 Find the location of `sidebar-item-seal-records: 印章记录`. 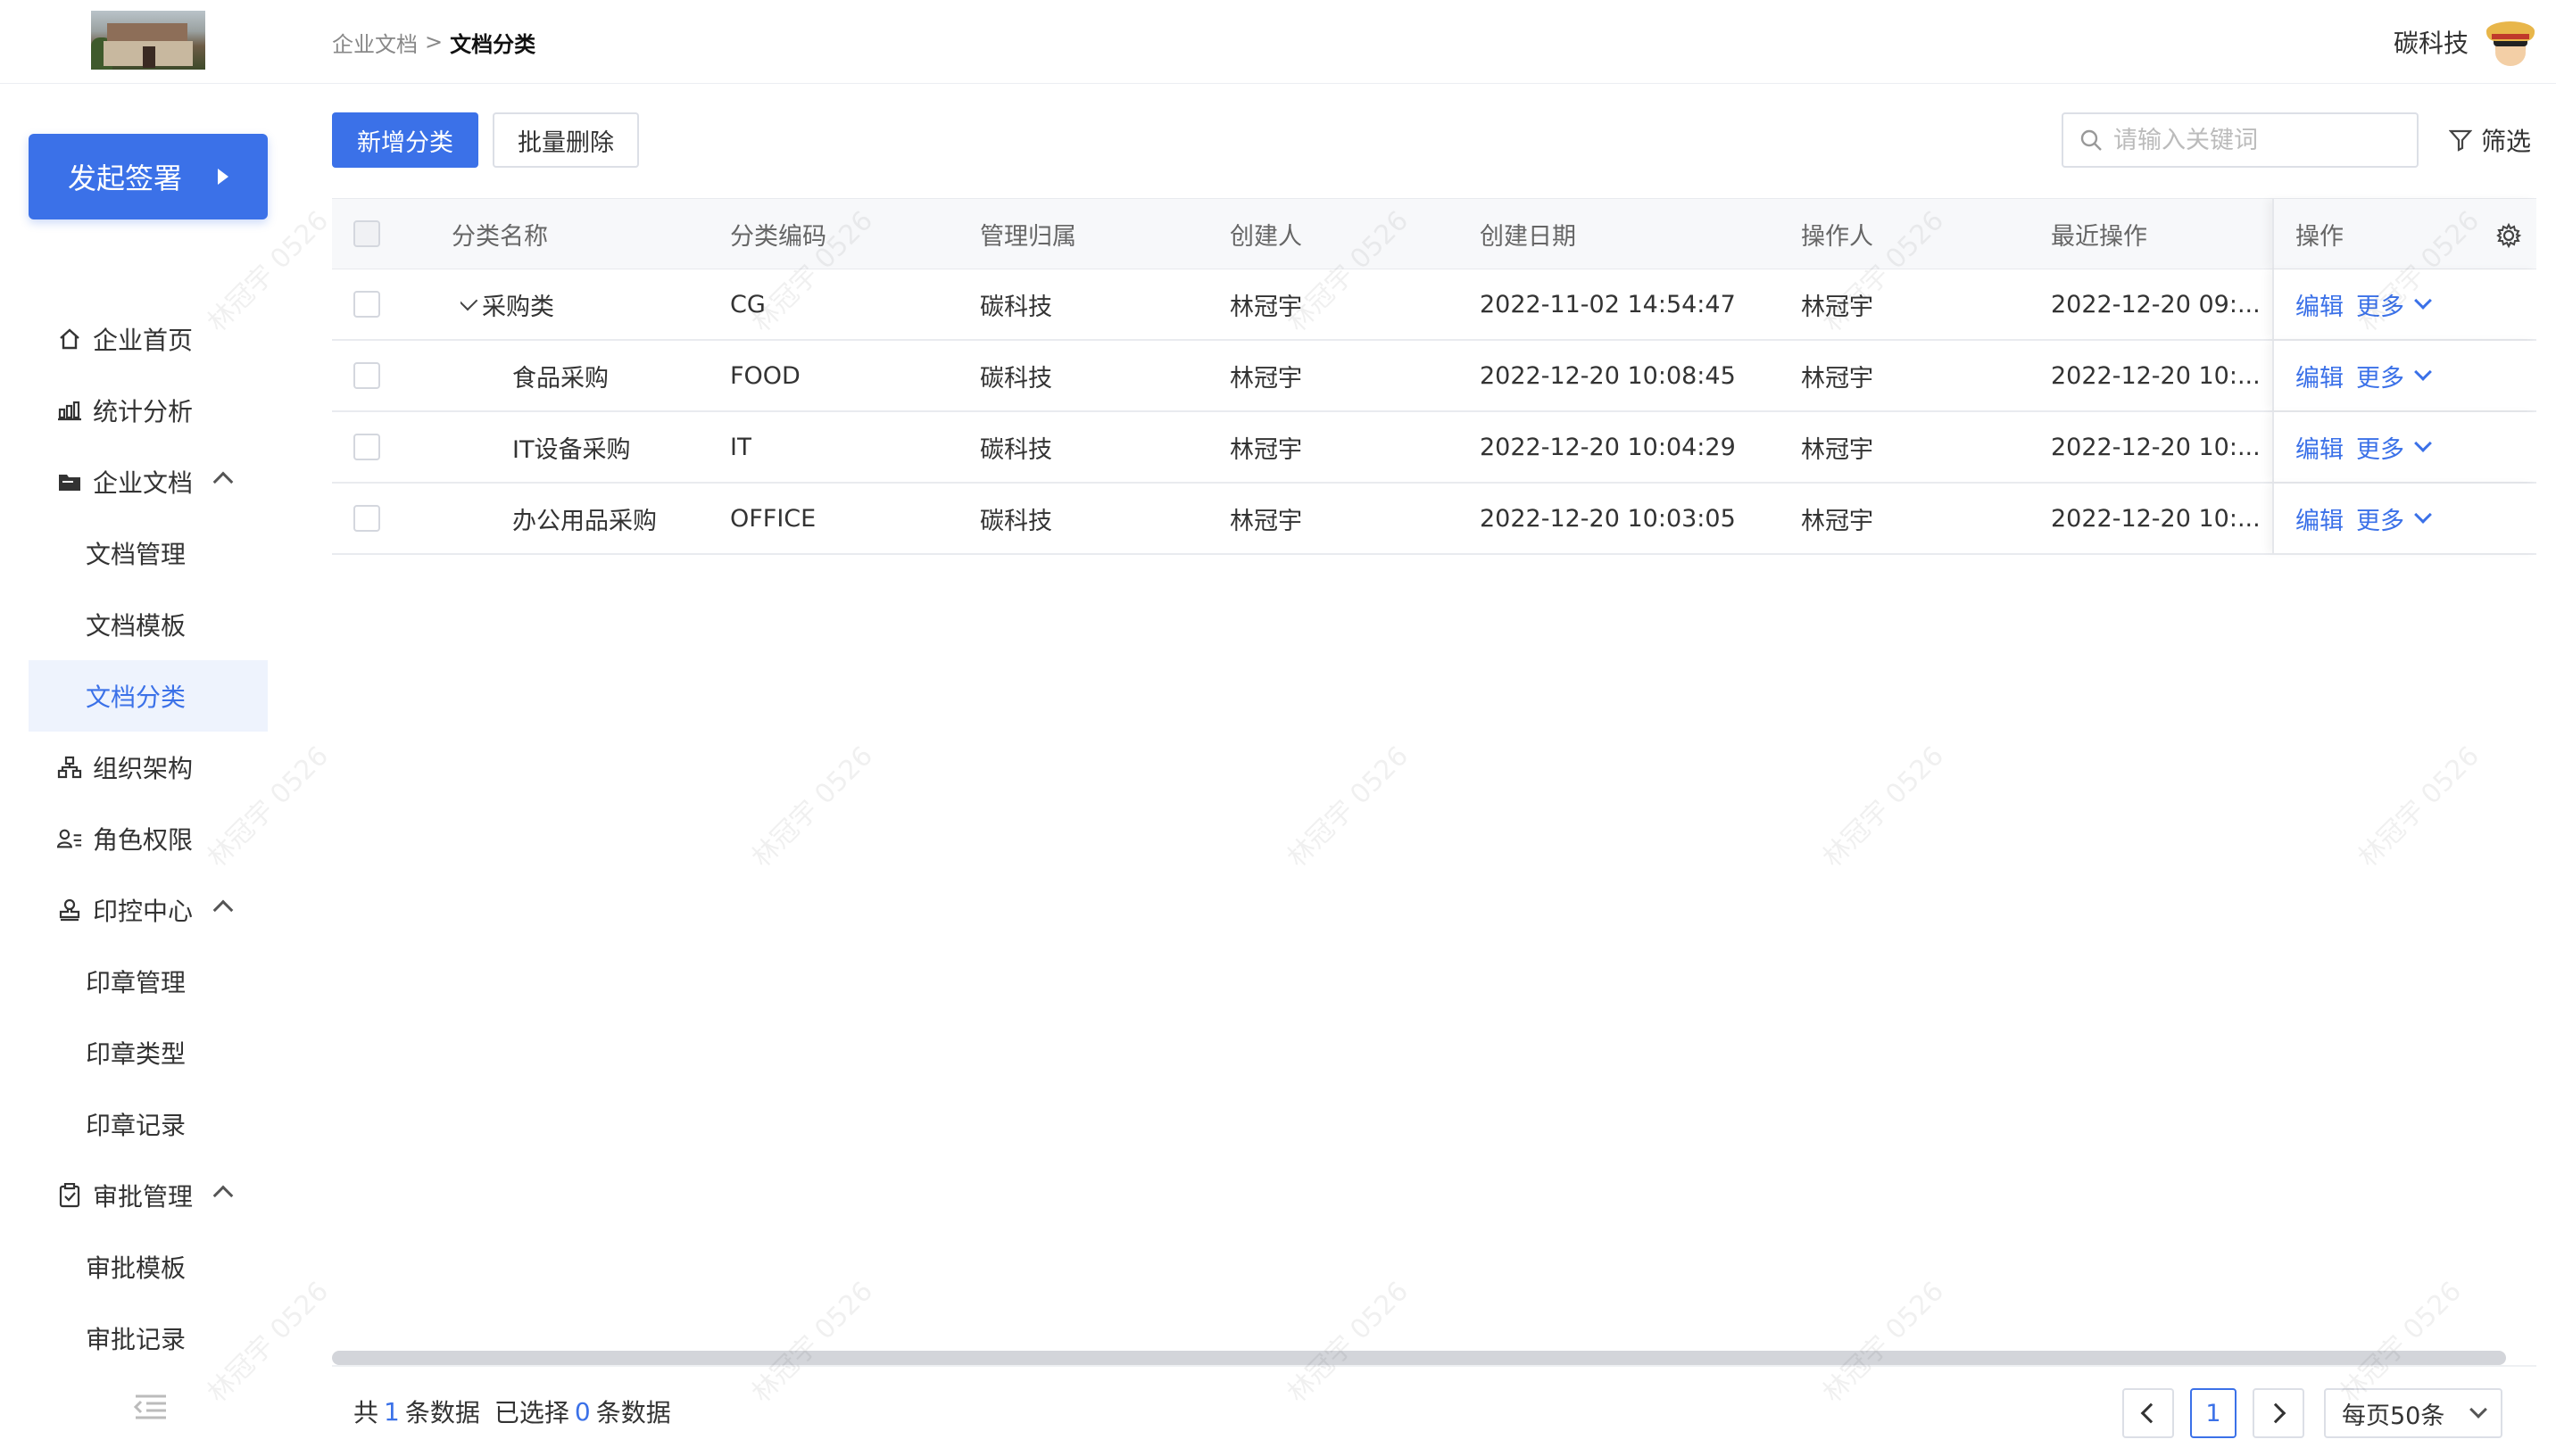

sidebar-item-seal-records: 印章记录 is located at coordinates (148, 1124).